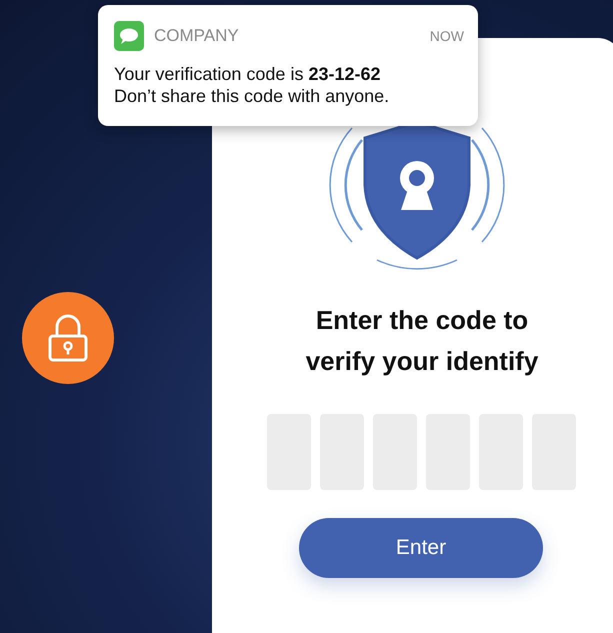 This screenshot has height=633, width=613. What do you see at coordinates (129, 36) in the screenshot?
I see `message-app-icon` at bounding box center [129, 36].